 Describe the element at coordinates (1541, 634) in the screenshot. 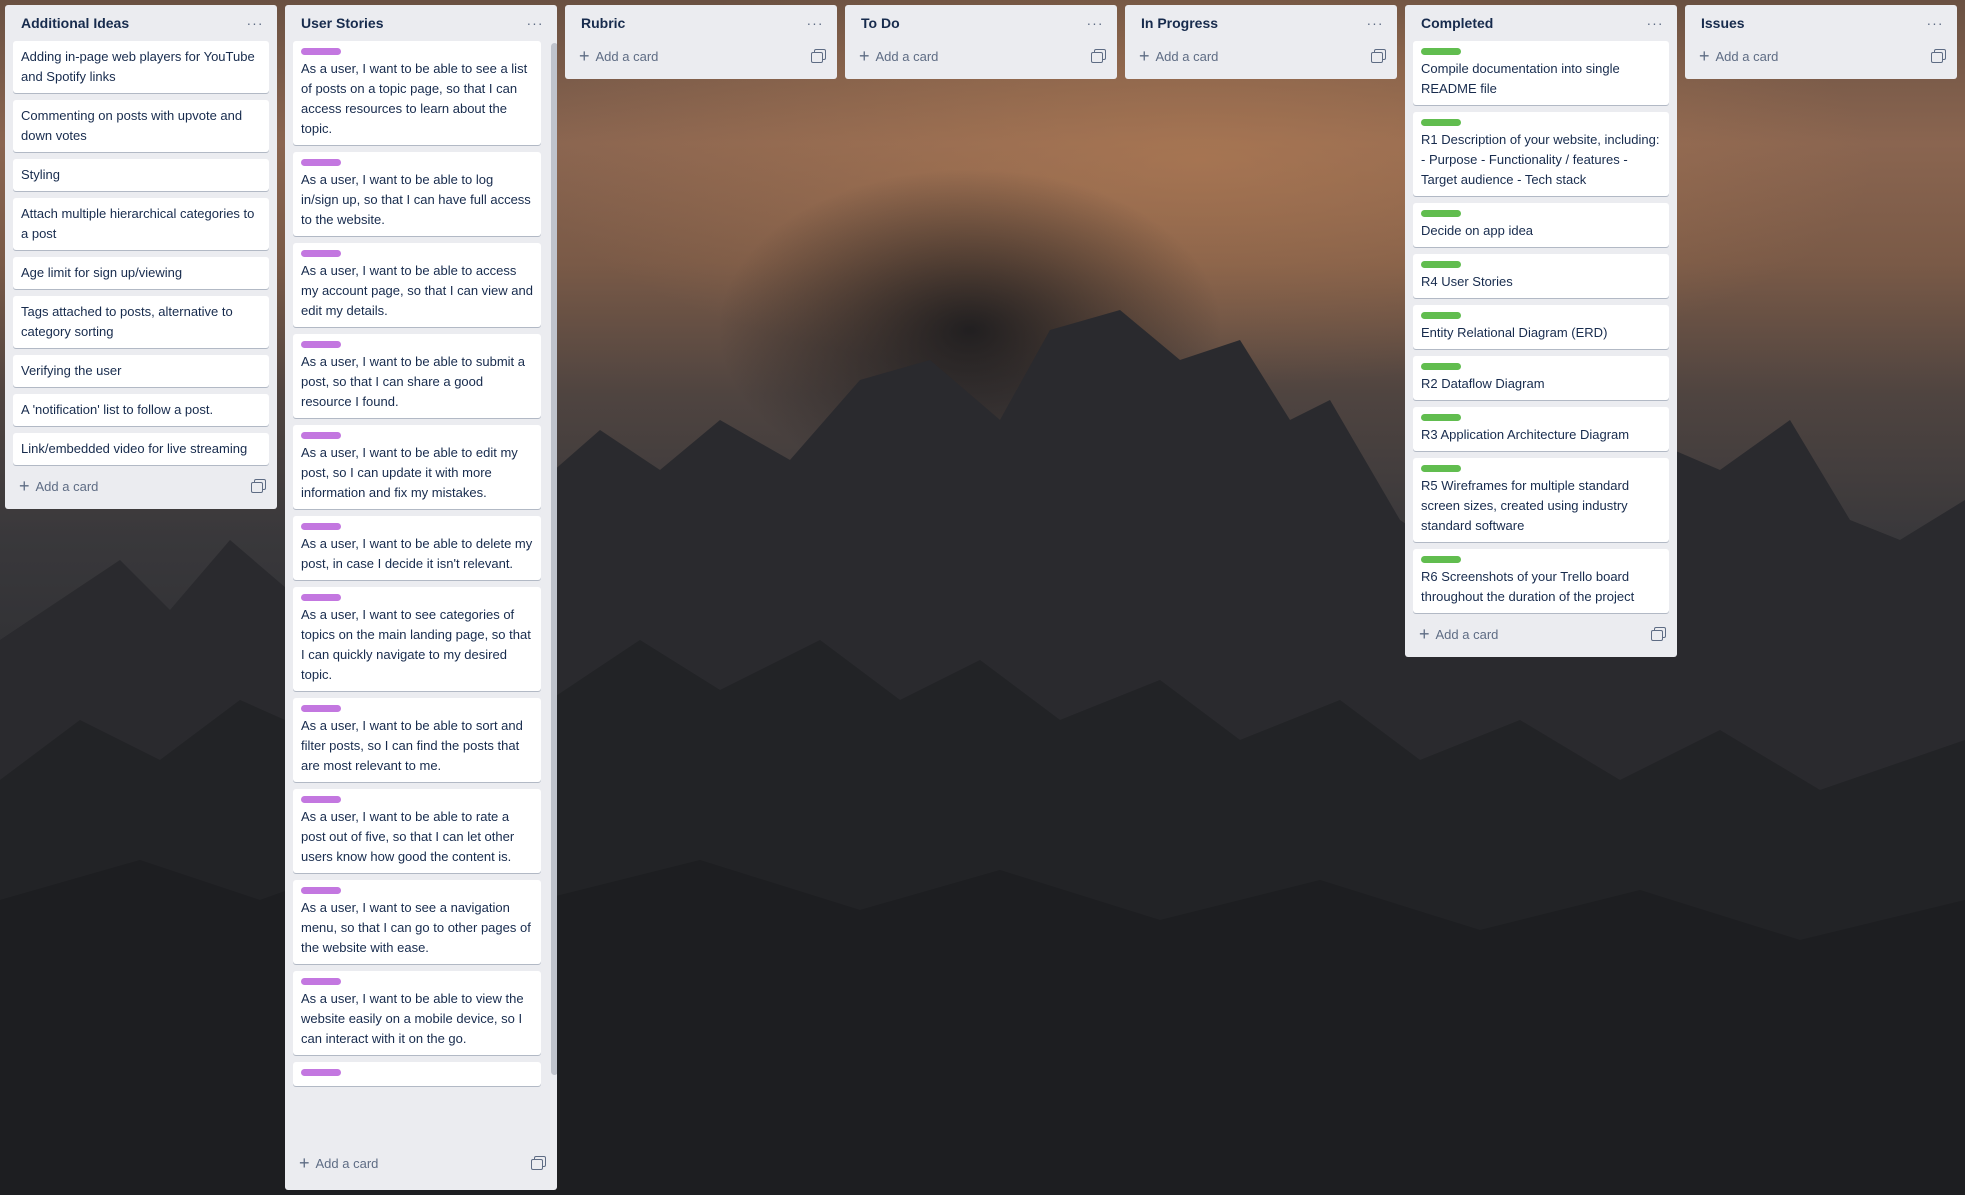

I see `add-card-row: + Add a card` at that location.